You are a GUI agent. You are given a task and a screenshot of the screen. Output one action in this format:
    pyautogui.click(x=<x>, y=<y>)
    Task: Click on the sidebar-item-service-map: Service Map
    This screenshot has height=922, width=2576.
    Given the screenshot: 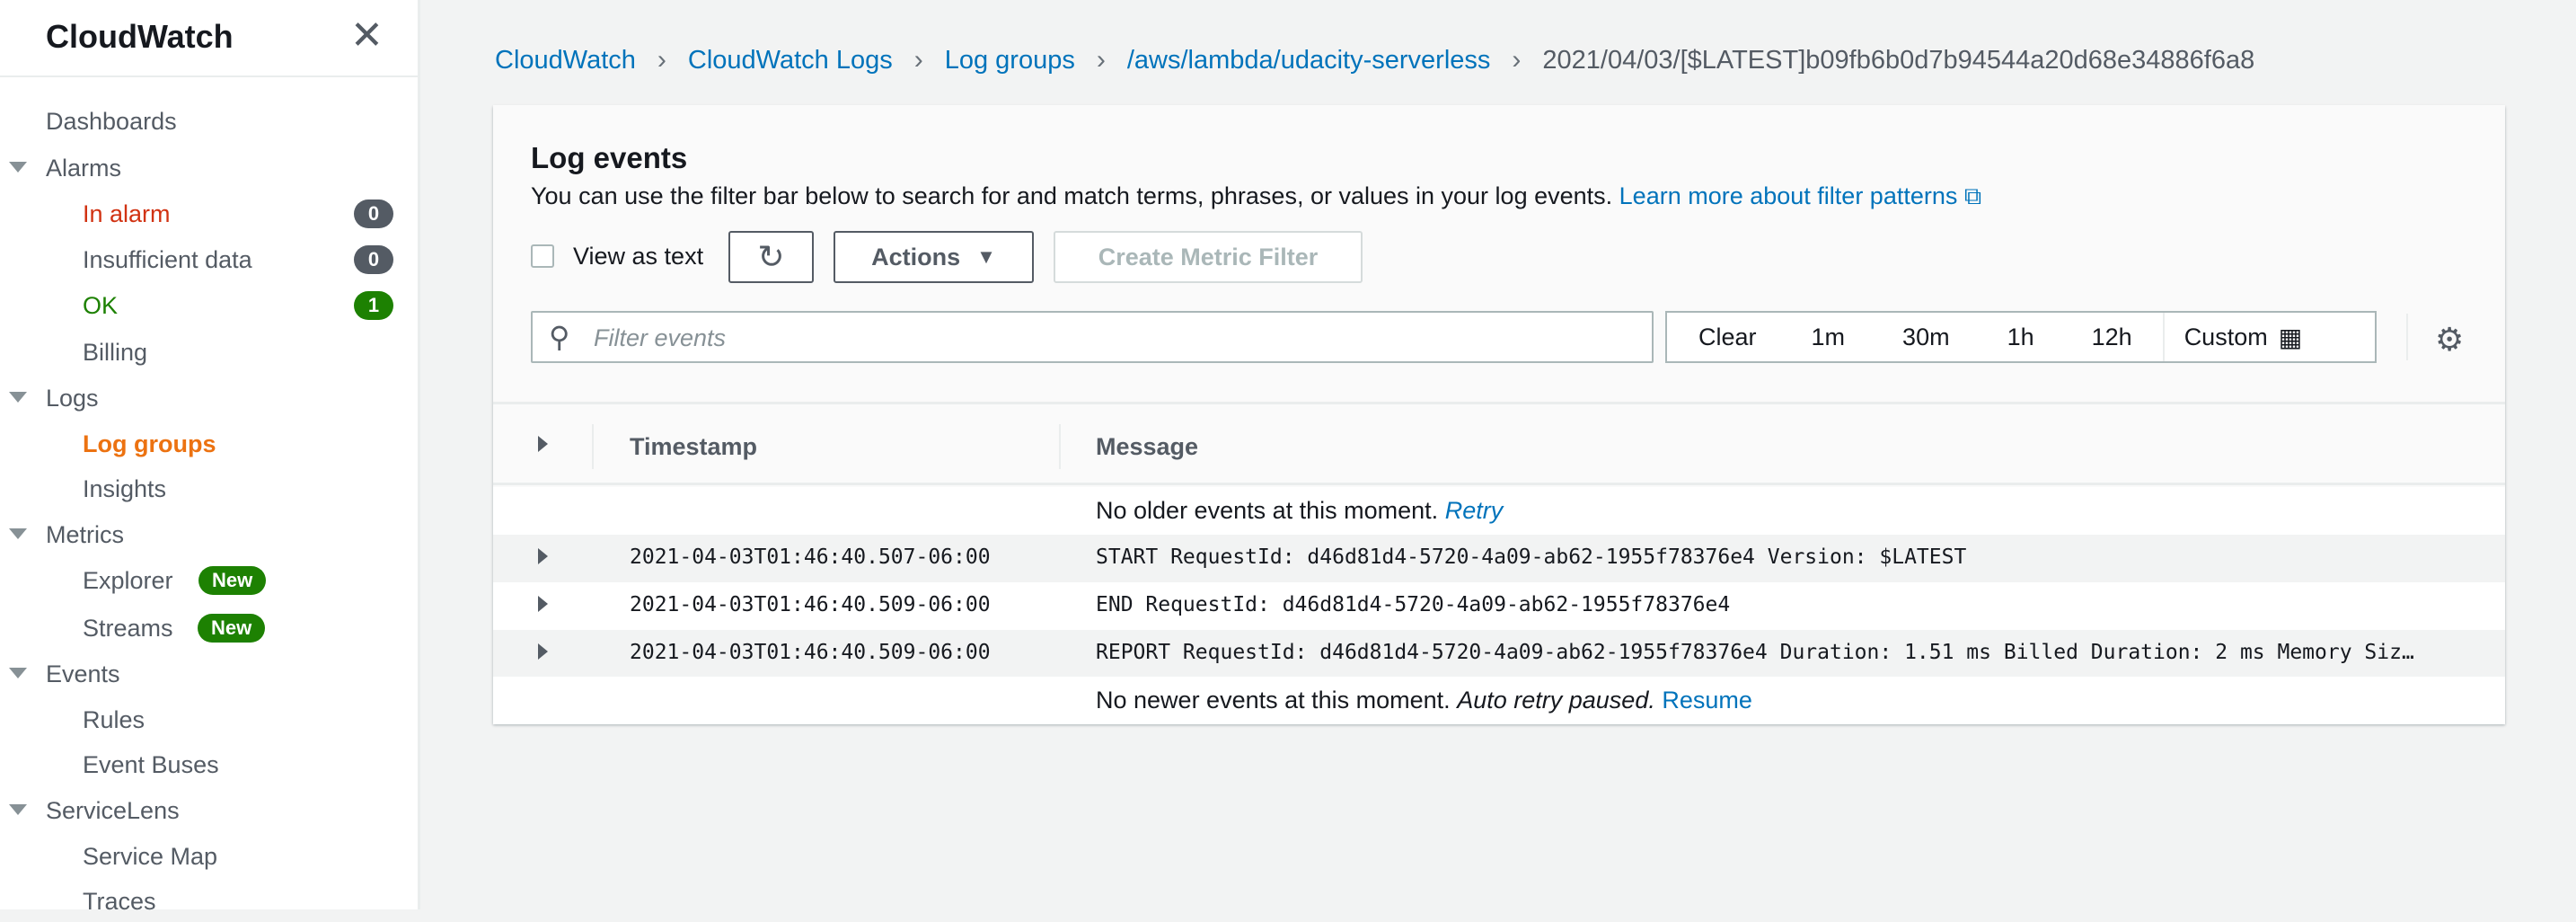 What is the action you would take?
    pyautogui.click(x=209, y=856)
    